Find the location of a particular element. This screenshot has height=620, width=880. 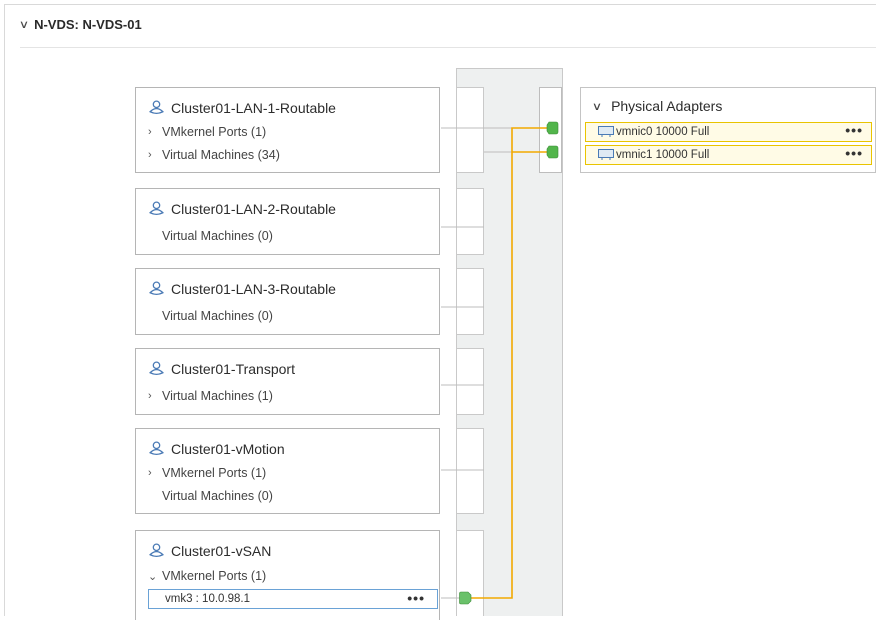

virtual-machines-row: › Virtual Machines (34) is located at coordinates (214, 155).